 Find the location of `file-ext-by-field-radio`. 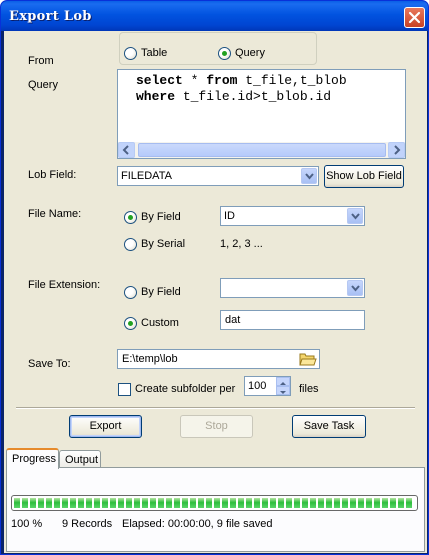

file-ext-by-field-radio is located at coordinates (130, 292).